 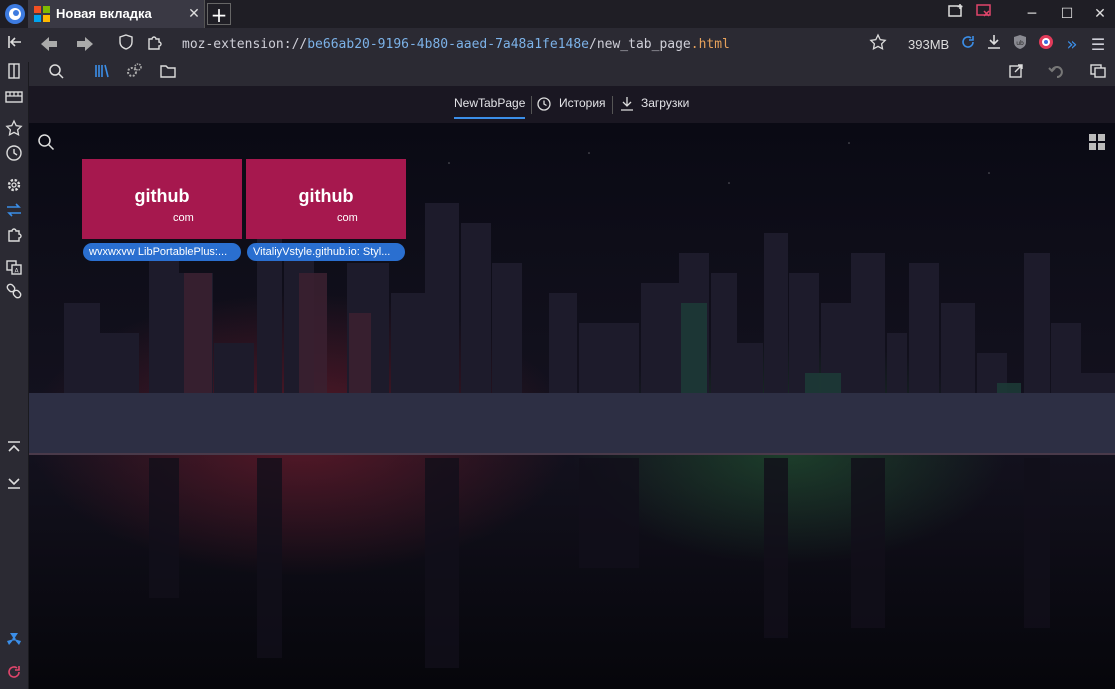 I want to click on tab-switch-icon, so click(x=1098, y=74).